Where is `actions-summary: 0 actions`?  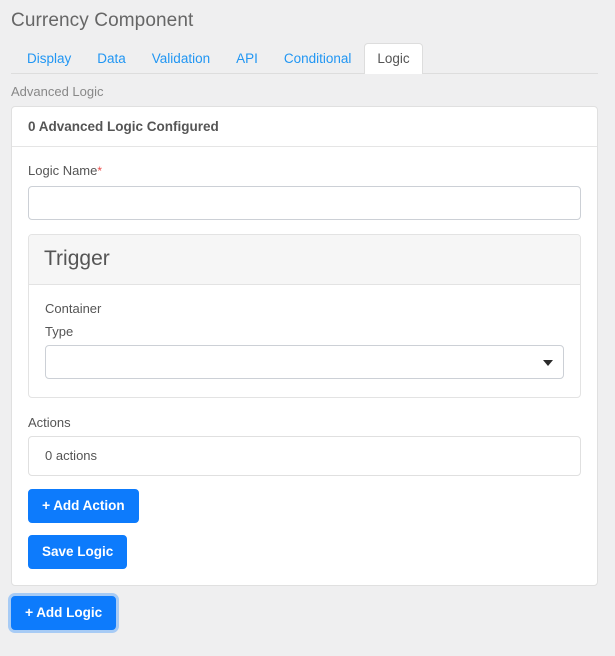 actions-summary: 0 actions is located at coordinates (304, 456).